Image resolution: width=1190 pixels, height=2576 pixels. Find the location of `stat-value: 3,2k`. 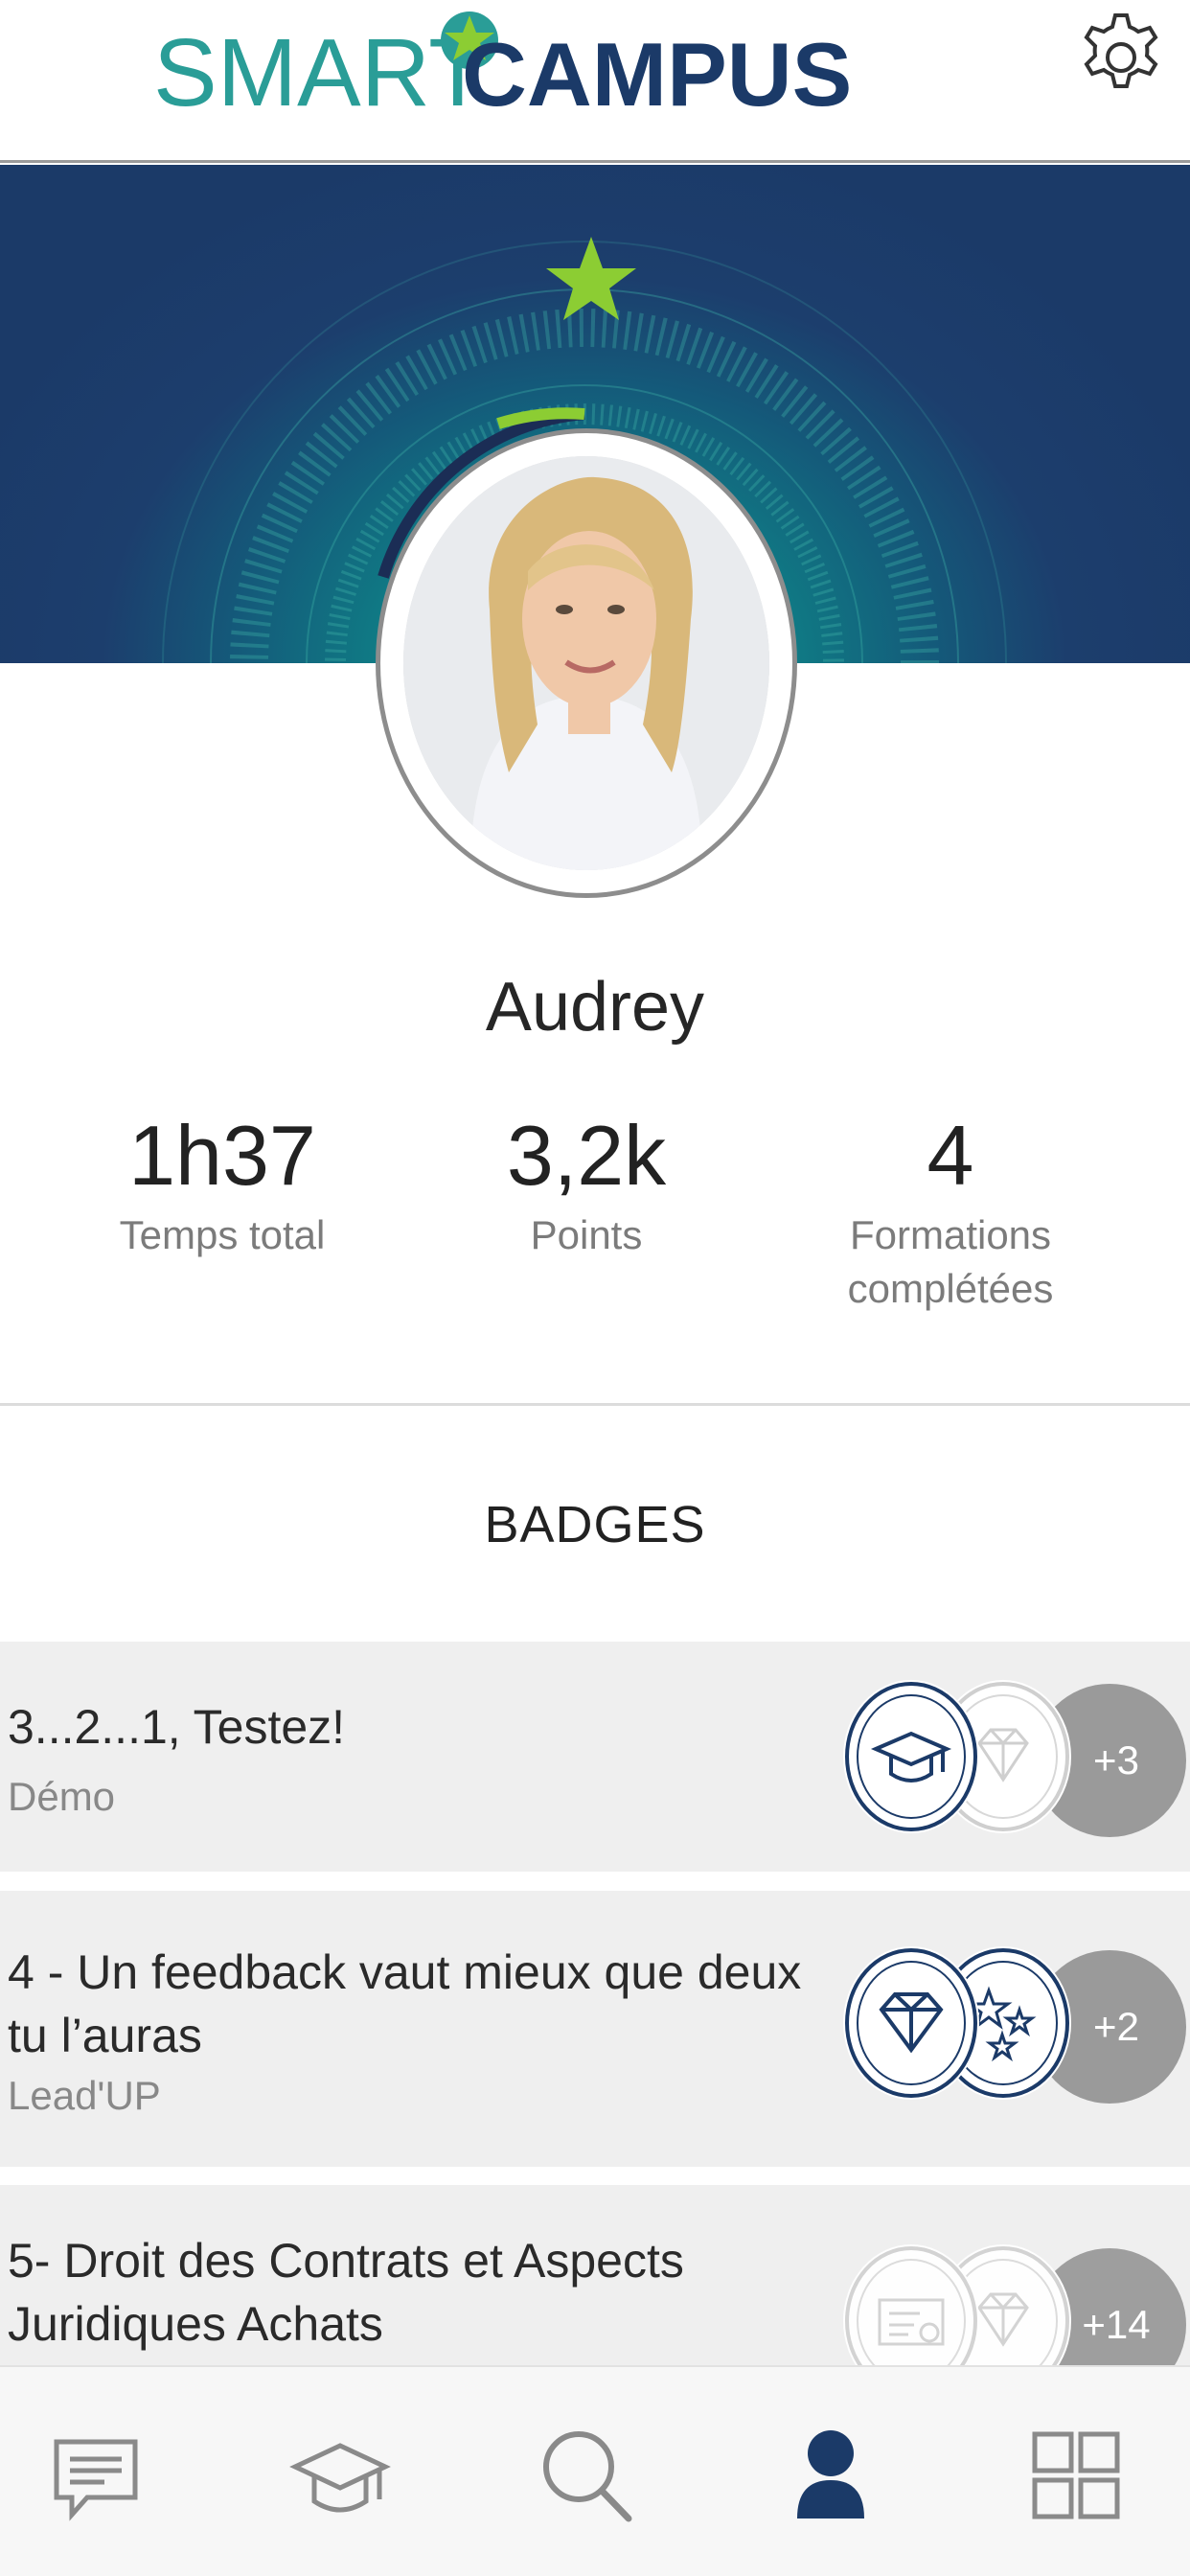

stat-value: 3,2k is located at coordinates (587, 1155).